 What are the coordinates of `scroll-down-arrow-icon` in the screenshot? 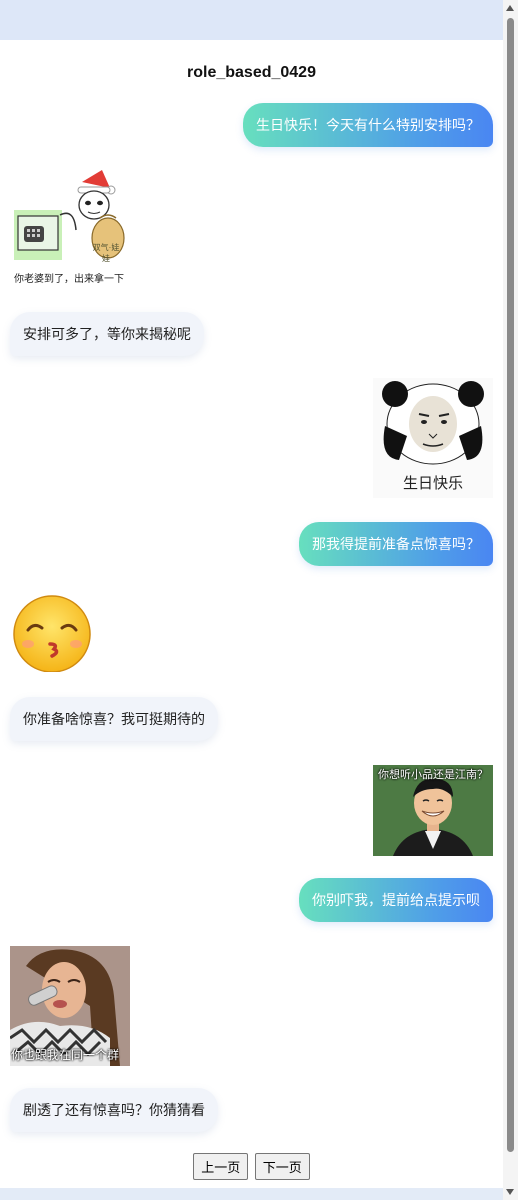 It's located at (510, 1192).